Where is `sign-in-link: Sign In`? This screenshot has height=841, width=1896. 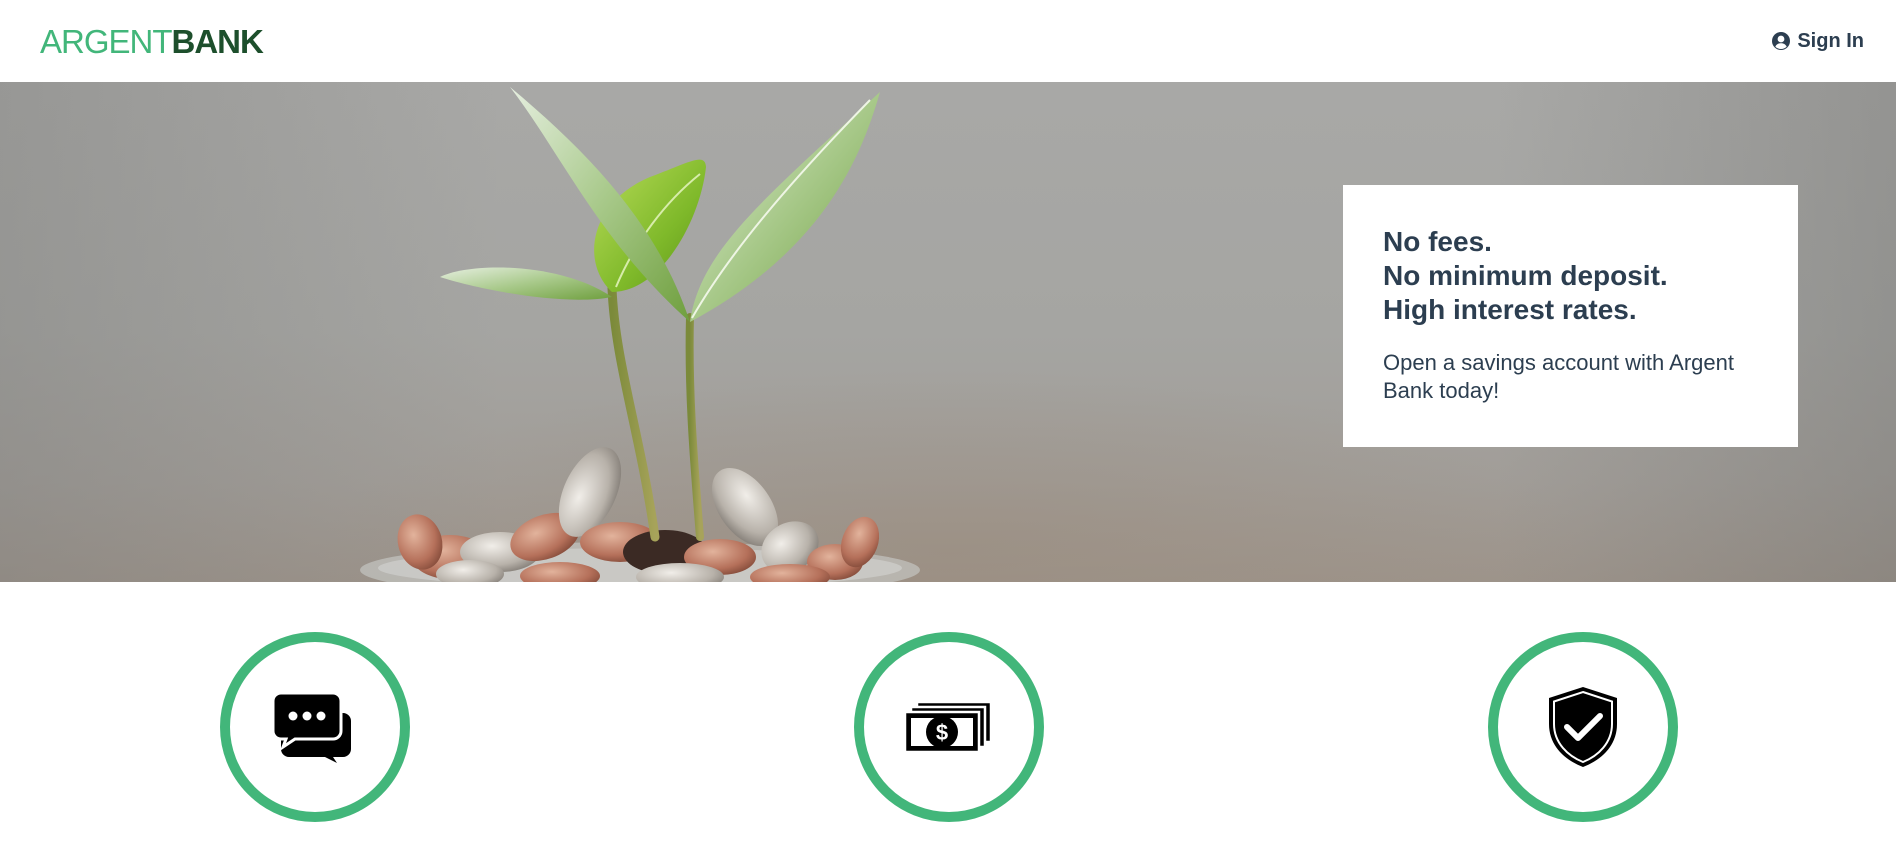 sign-in-link: Sign In is located at coordinates (1817, 41).